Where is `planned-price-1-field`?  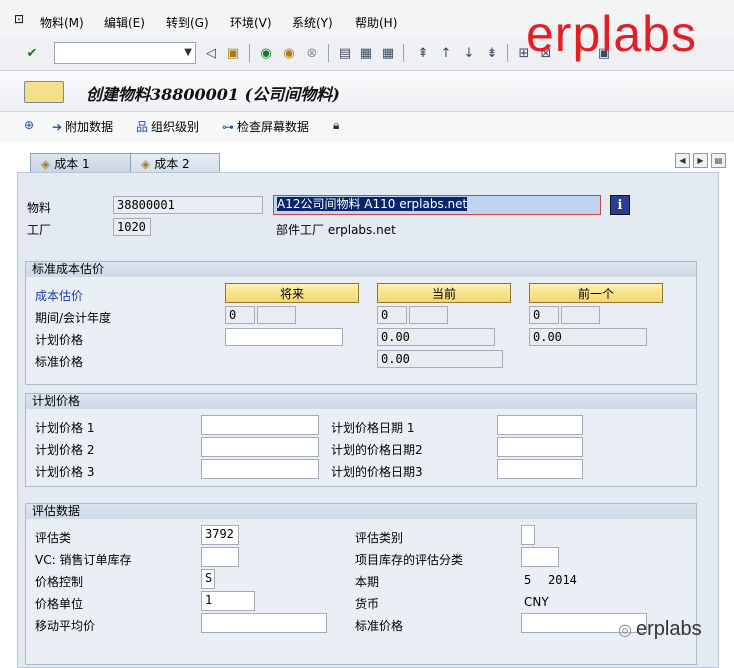 planned-price-1-field is located at coordinates (260, 425).